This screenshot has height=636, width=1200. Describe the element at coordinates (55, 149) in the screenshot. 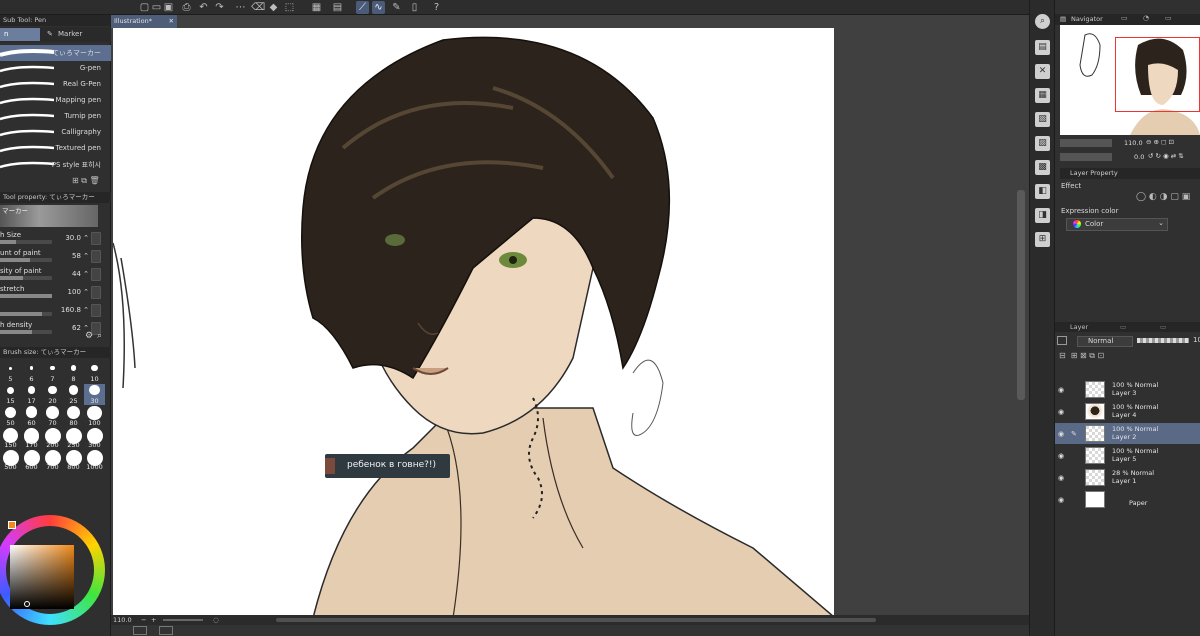

I see `brush-item: Textured pen` at that location.